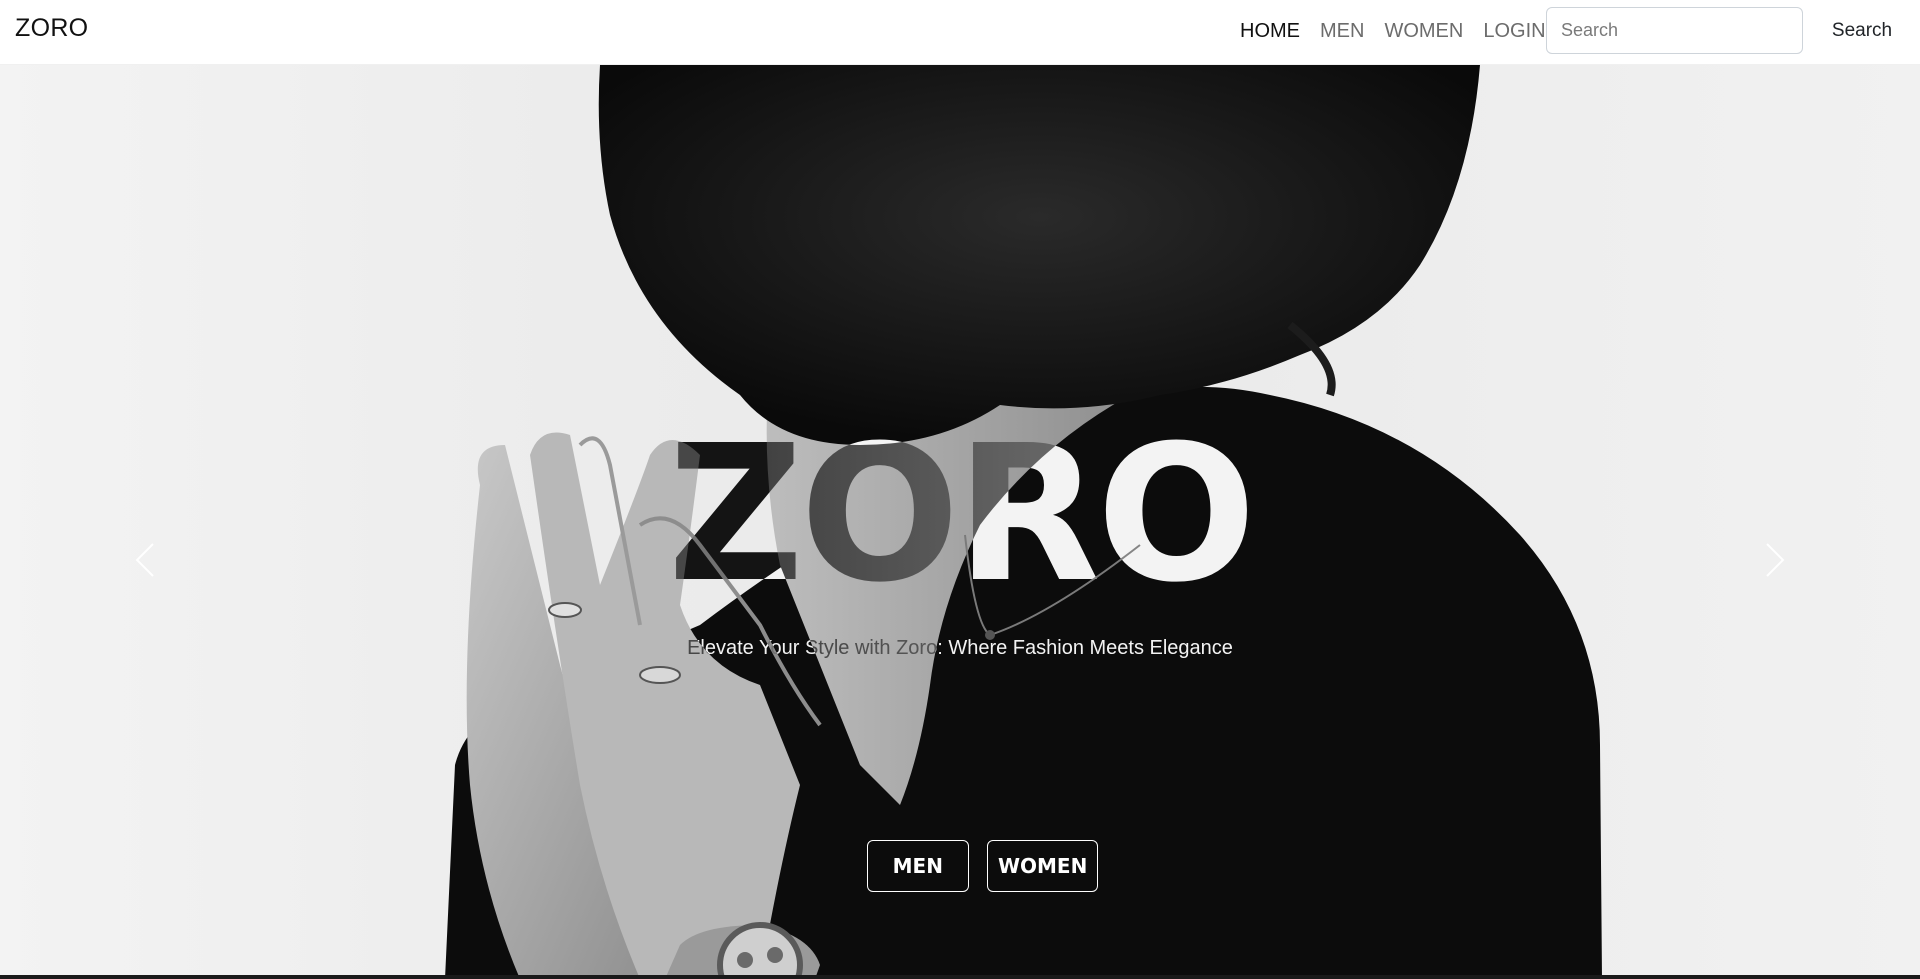 The width and height of the screenshot is (1920, 979). I want to click on top-navbar: ZORO HOME MEN WOMEN LOGIN Search, so click(960, 32).